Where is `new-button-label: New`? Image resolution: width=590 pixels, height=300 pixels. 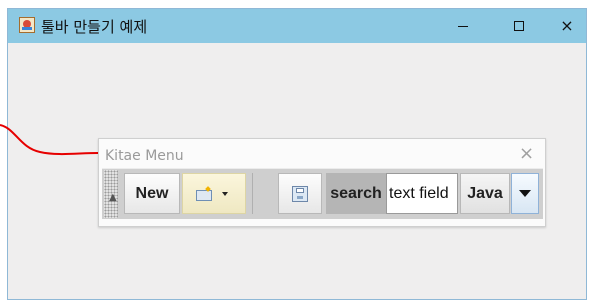
new-button-label: New is located at coordinates (152, 193).